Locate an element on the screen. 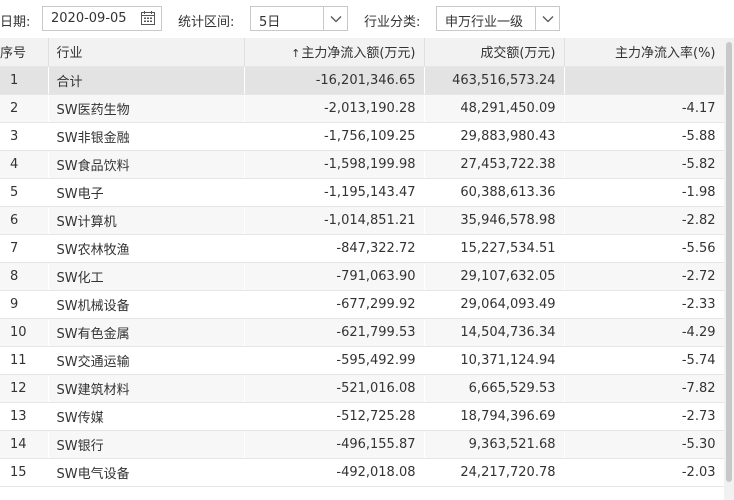  cell-industry: SW建筑材料 is located at coordinates (146, 388).